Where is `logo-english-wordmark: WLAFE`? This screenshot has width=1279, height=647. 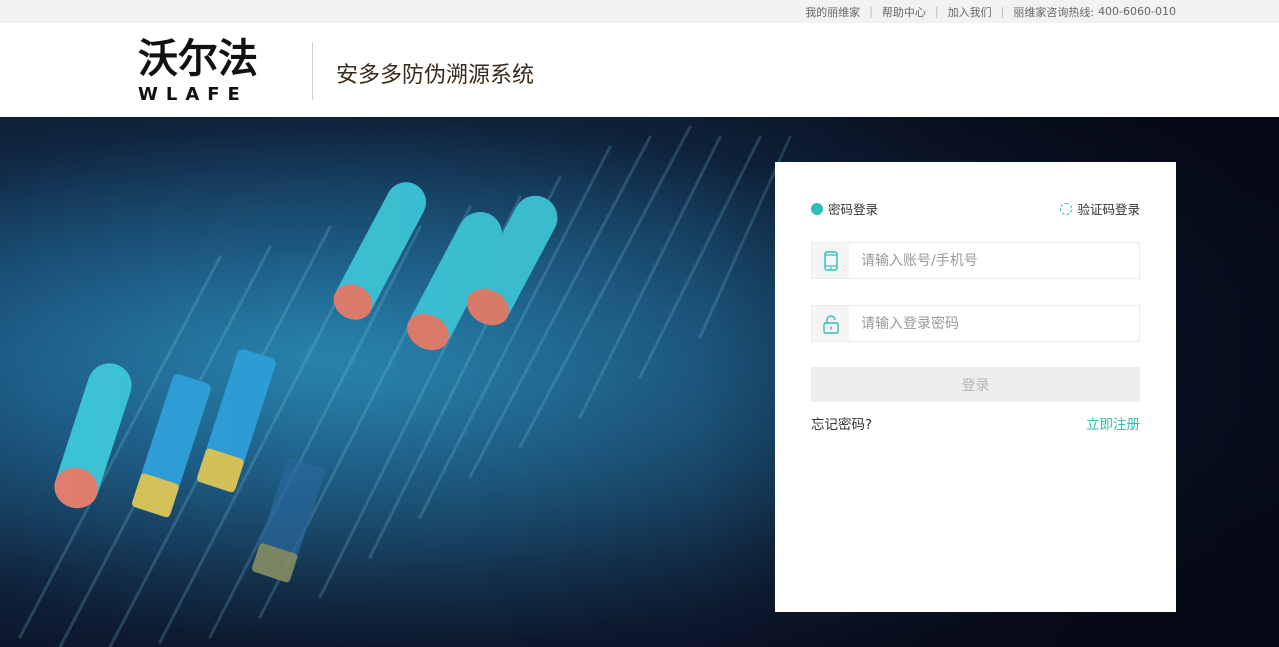 logo-english-wordmark: WLAFE is located at coordinates (193, 94).